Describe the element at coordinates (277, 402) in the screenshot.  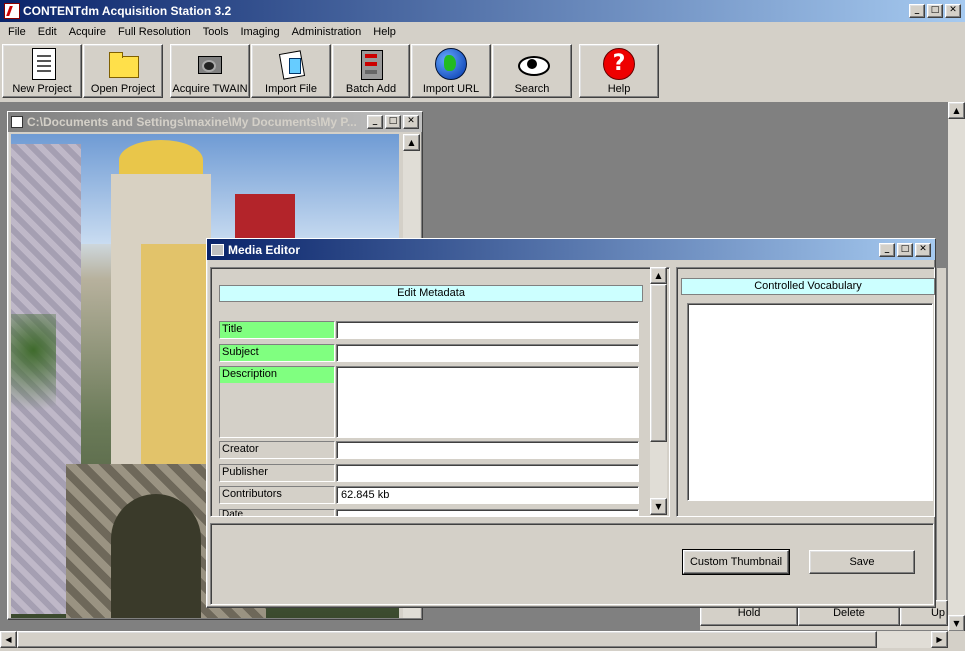
I see `field-label-description-cell: Description` at that location.